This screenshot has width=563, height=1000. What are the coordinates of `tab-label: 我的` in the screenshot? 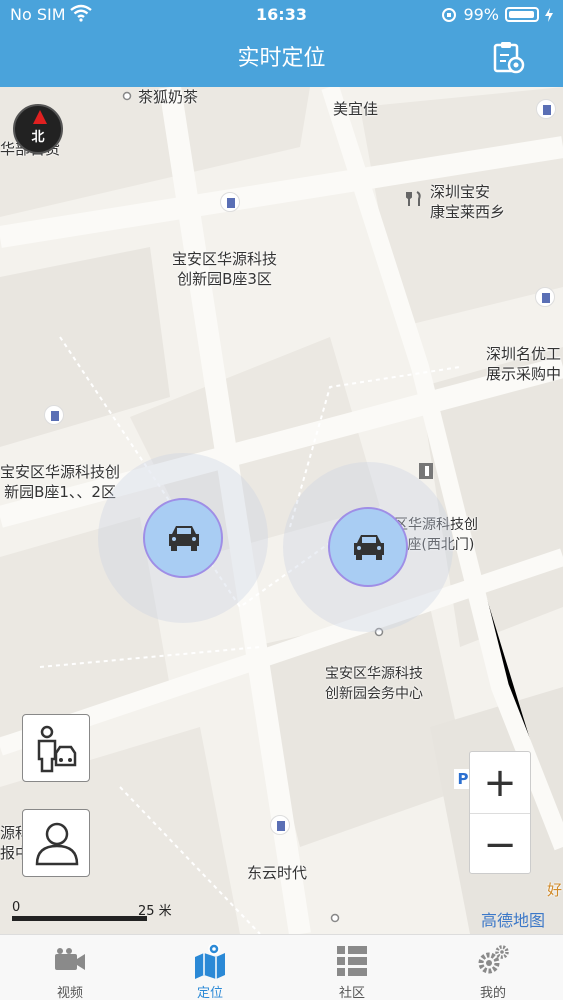 It's located at (492, 993).